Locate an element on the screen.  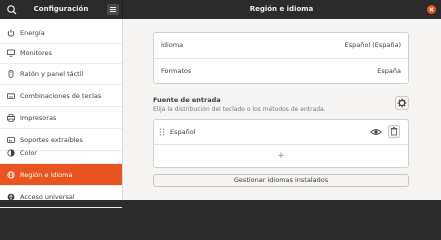
input-sources-title: Fuente de entrada is located at coordinates (187, 100).